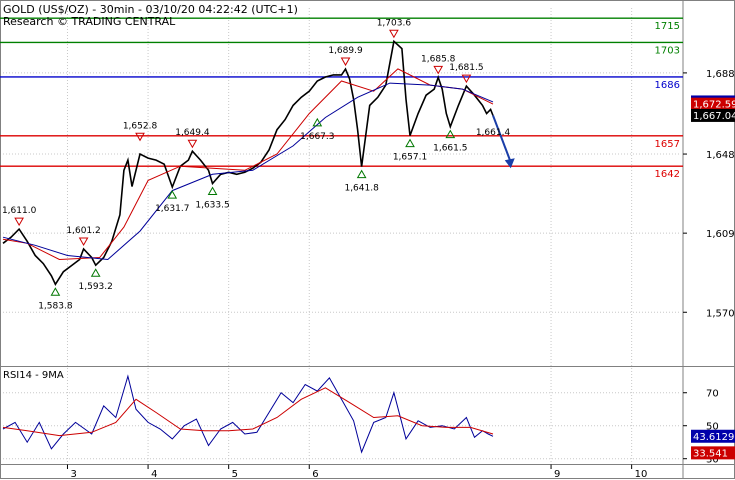 This screenshot has width=735, height=480. What do you see at coordinates (667, 50) in the screenshot?
I see `level-label-1703: 1703` at bounding box center [667, 50].